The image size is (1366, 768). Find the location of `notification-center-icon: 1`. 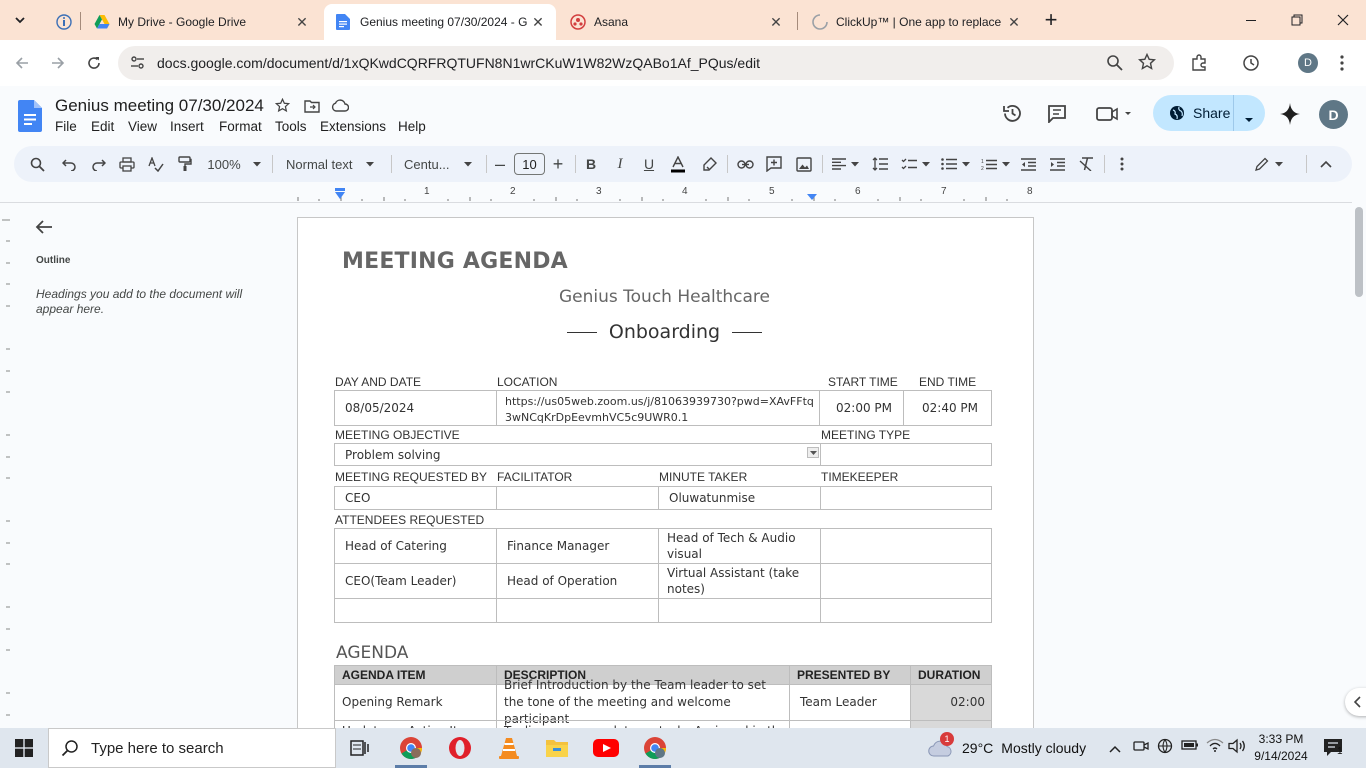

notification-center-icon: 1 is located at coordinates (1334, 749).